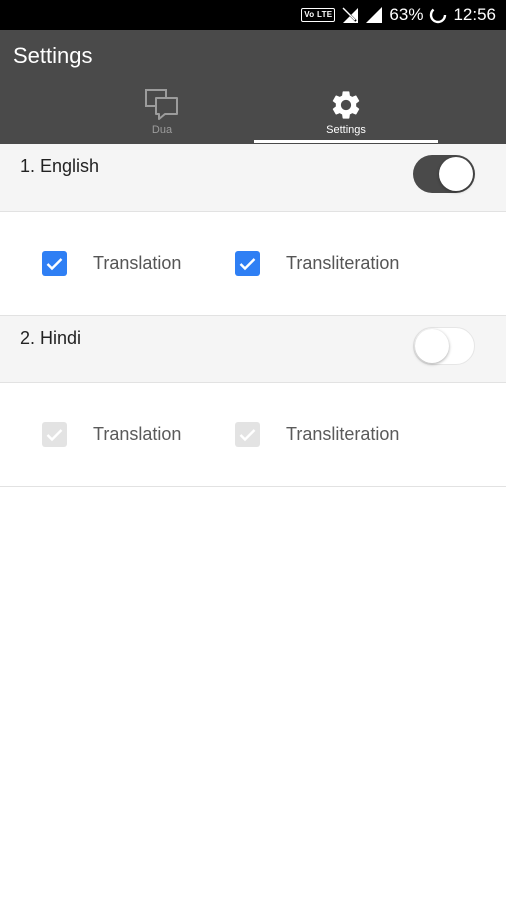  Describe the element at coordinates (162, 107) in the screenshot. I see `chat-bubbles-icon` at that location.